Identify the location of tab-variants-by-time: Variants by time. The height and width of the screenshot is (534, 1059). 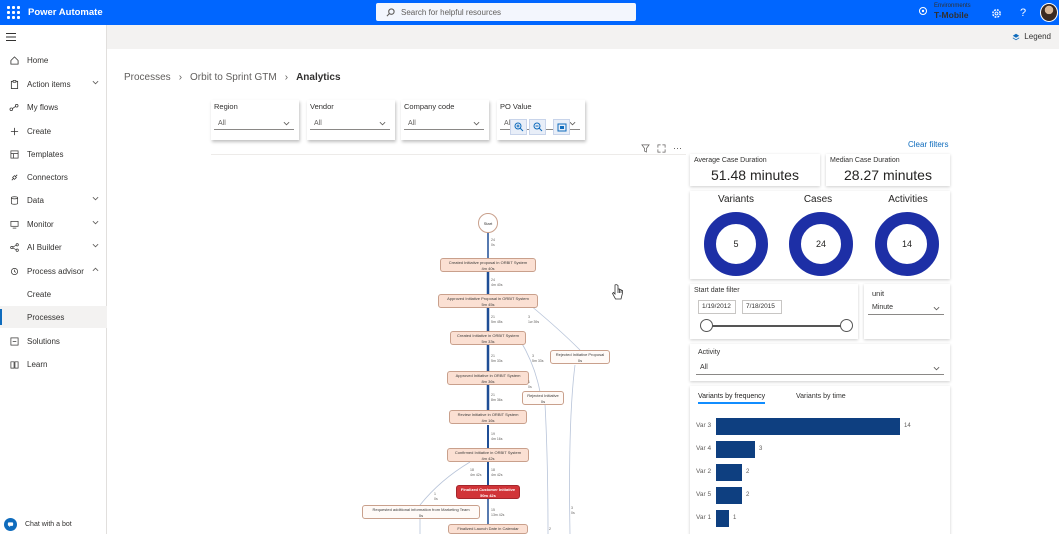
(821, 396).